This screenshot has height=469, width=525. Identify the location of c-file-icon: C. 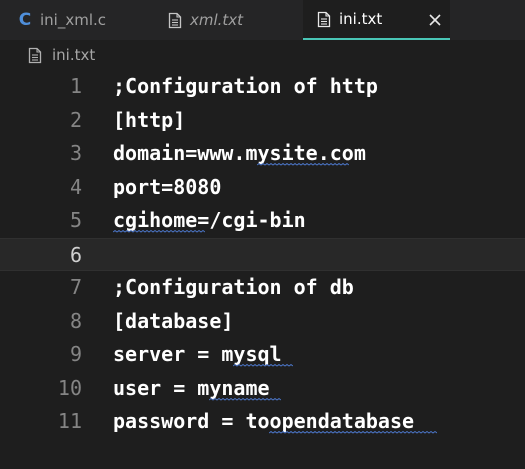
(25, 20).